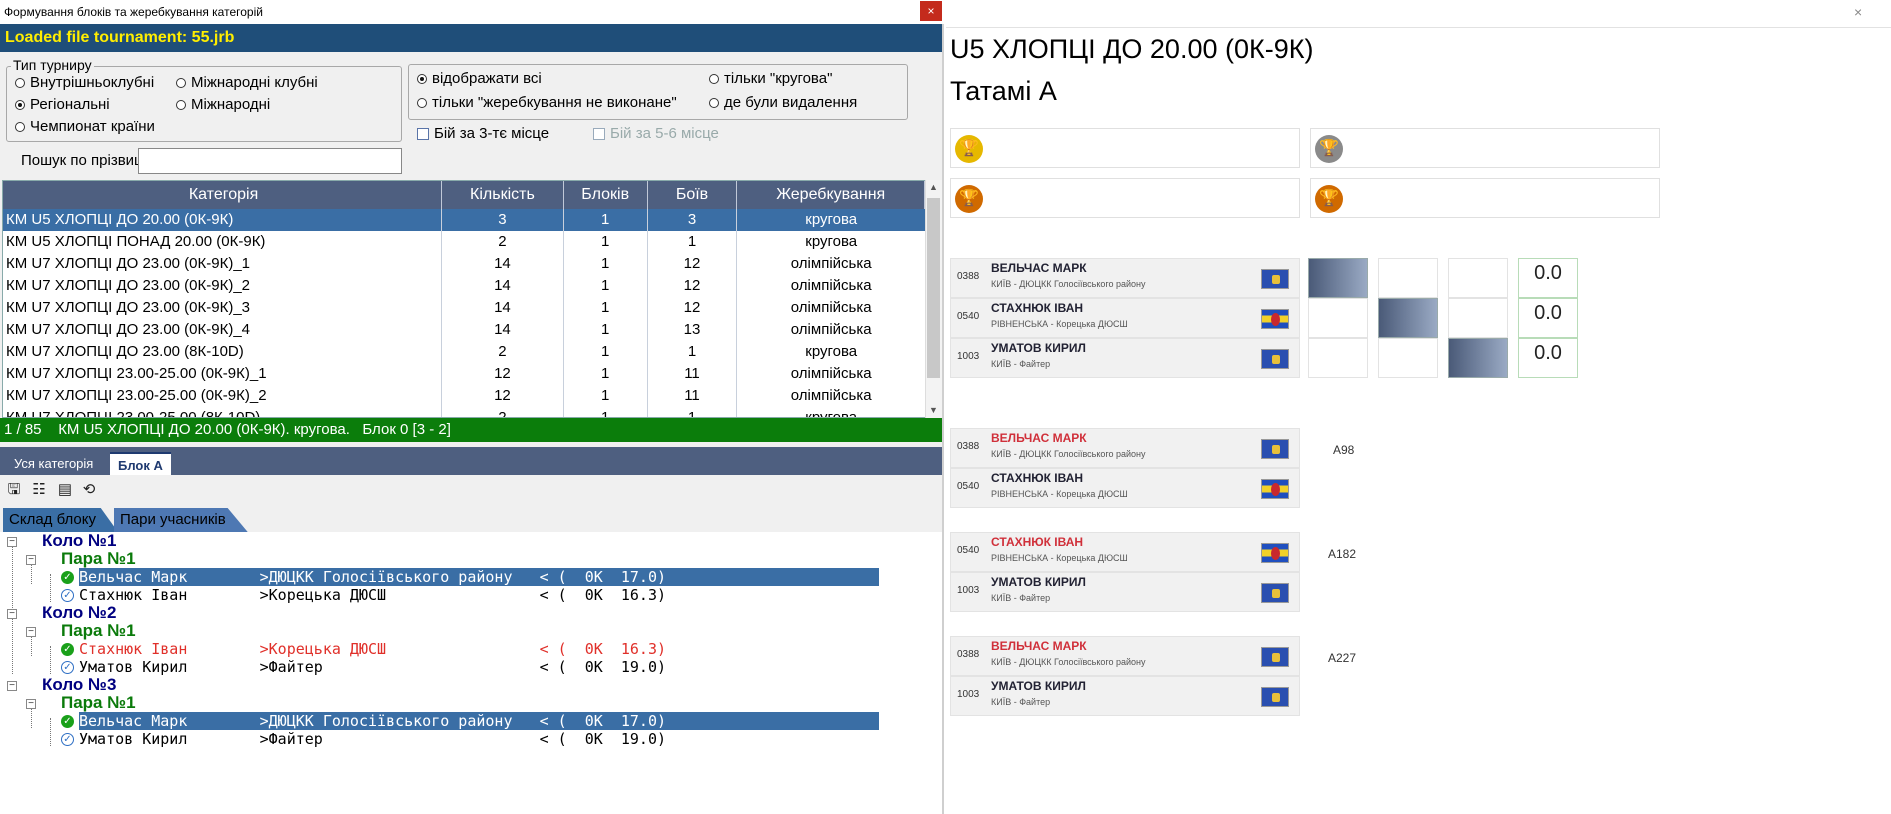 This screenshot has width=1891, height=814. Describe the element at coordinates (656, 133) in the screenshot. I see `checkbox-fifth-sixth: Бій за 5-6 місце` at that location.